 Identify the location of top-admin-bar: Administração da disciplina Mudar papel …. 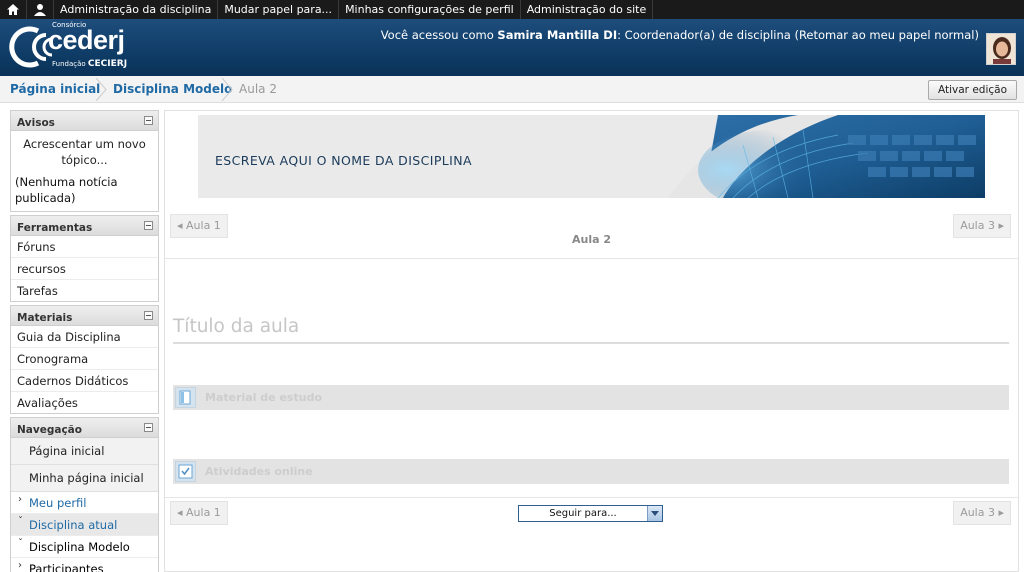
(512, 9).